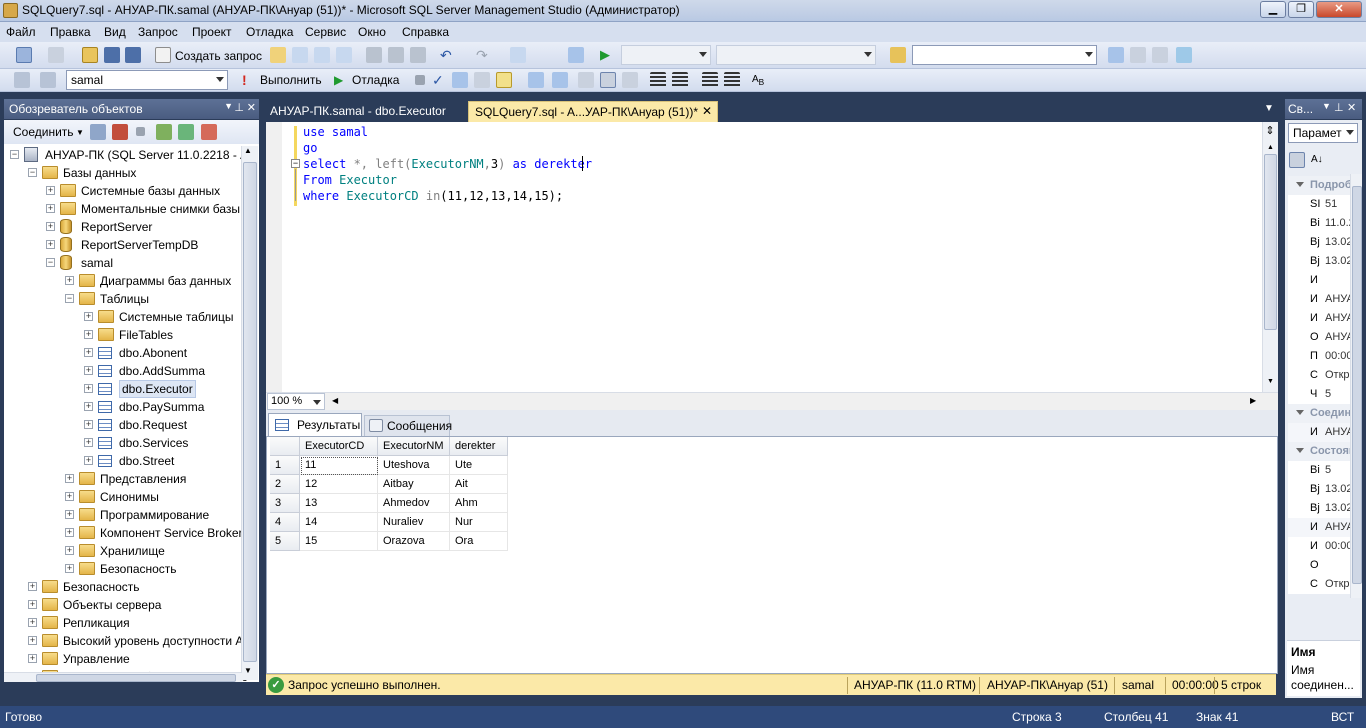 The width and height of the screenshot is (1366, 728). I want to click on tree-node: + dbo.PaySumma, so click(124, 407).